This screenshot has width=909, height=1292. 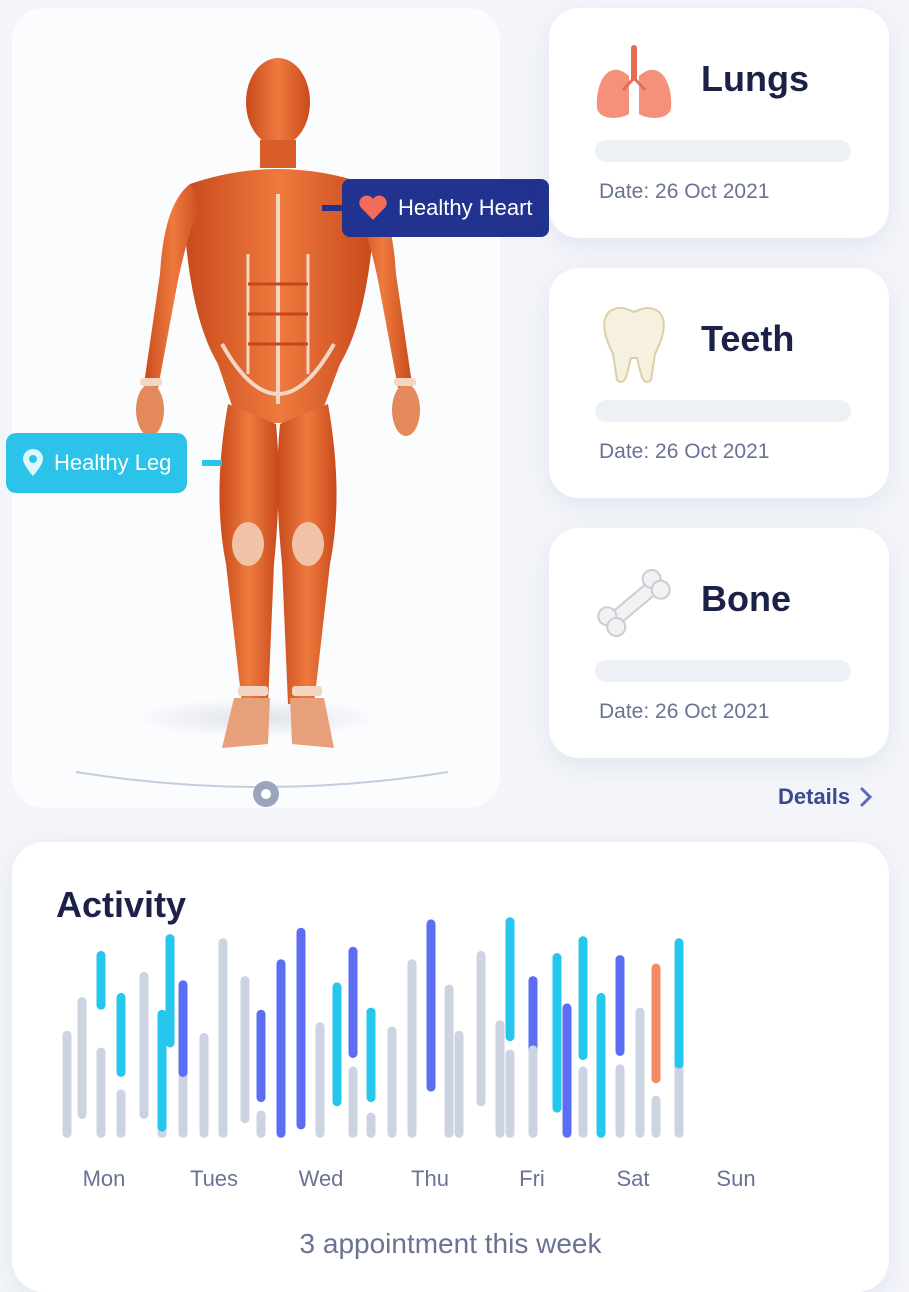 What do you see at coordinates (333, 208) in the screenshot?
I see `heart-tag-connector` at bounding box center [333, 208].